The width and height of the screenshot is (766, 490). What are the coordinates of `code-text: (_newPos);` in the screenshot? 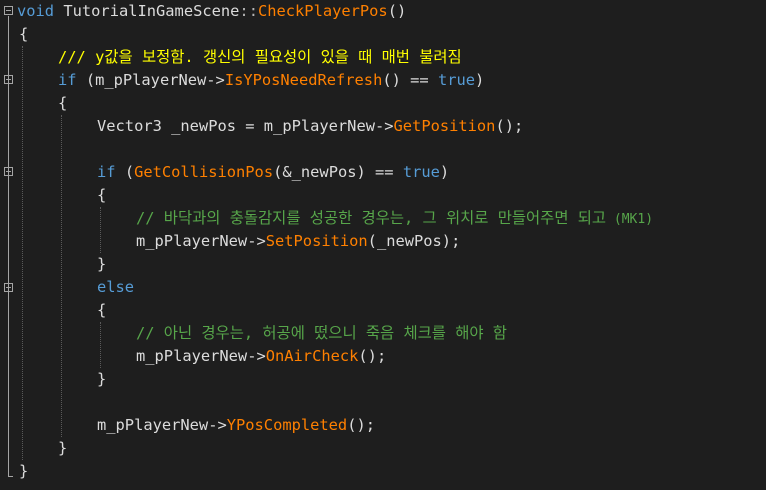 It's located at (414, 241).